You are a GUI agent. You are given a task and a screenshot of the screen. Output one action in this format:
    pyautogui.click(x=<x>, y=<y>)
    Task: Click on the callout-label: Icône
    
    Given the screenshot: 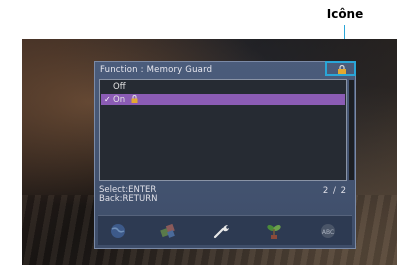 What is the action you would take?
    pyautogui.click(x=345, y=14)
    